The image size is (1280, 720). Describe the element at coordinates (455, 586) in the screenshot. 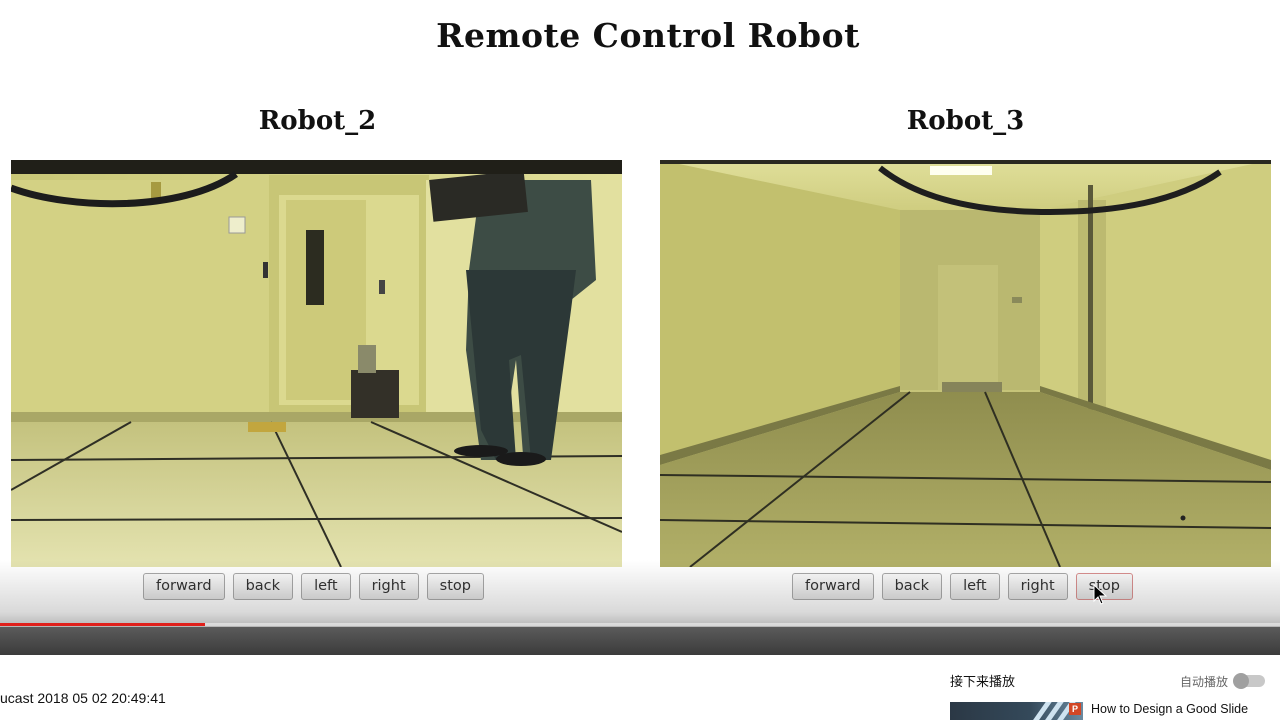

I see `robot-2-stop-button: stop` at that location.